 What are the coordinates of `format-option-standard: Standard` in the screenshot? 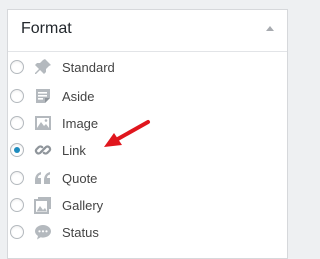 It's located at (62, 67).